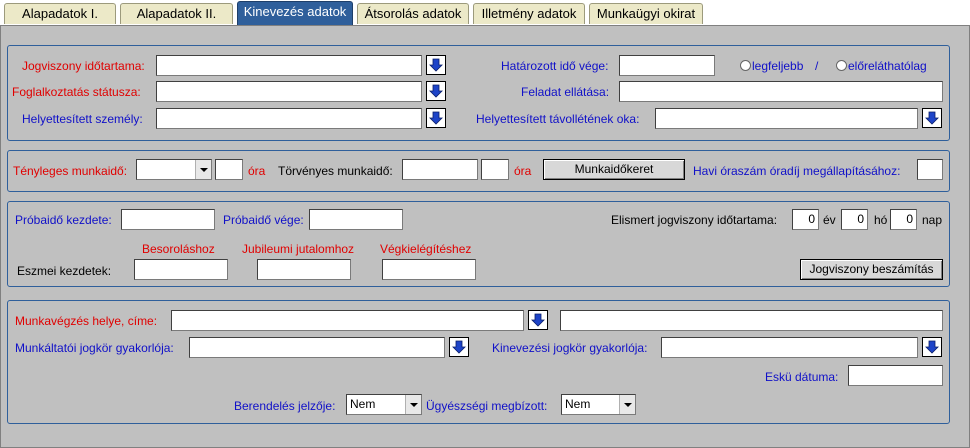 This screenshot has width=970, height=448. I want to click on ev-unit: év, so click(829, 220).